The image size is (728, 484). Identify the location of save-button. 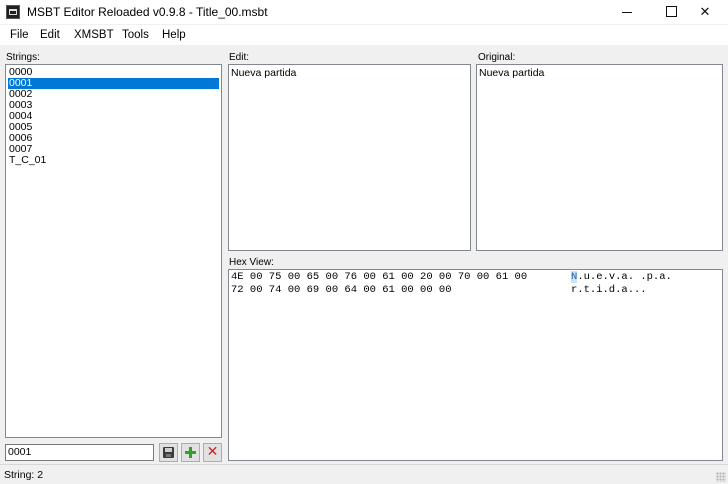
(168, 452).